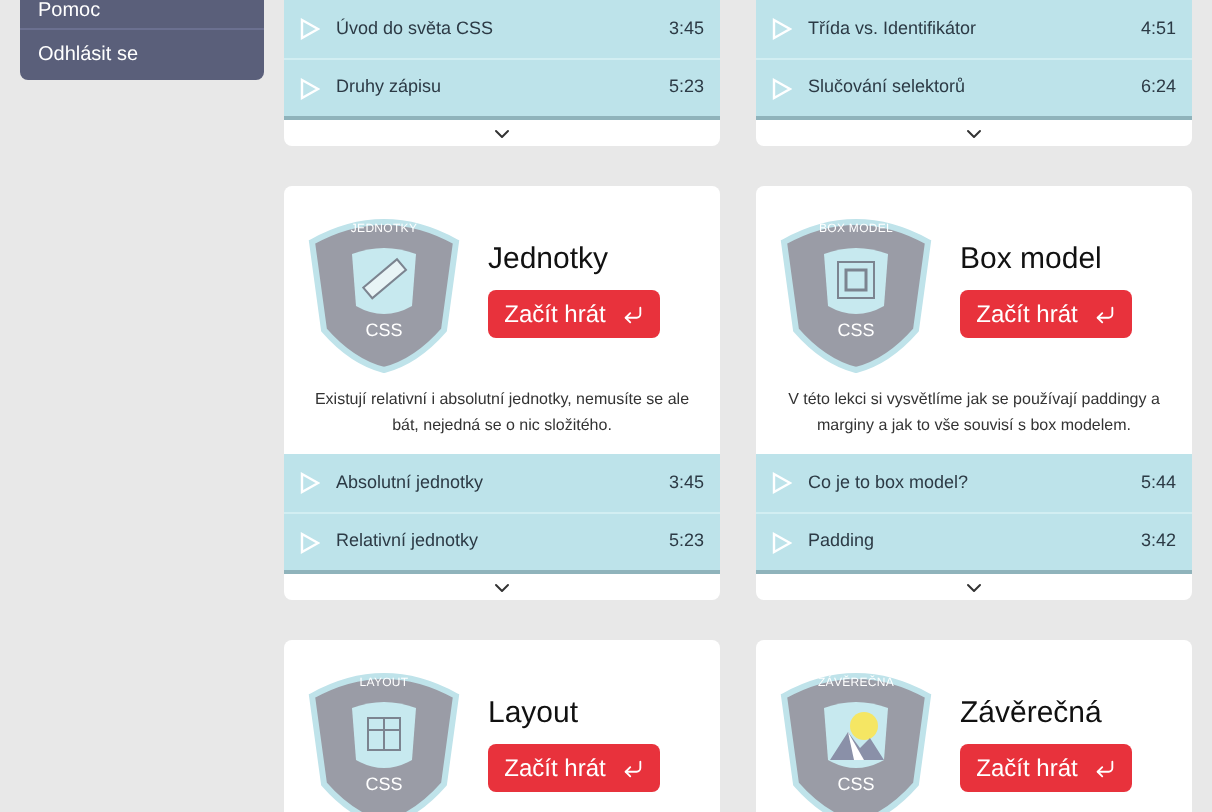 The image size is (1212, 812). I want to click on box-icon, so click(856, 280).